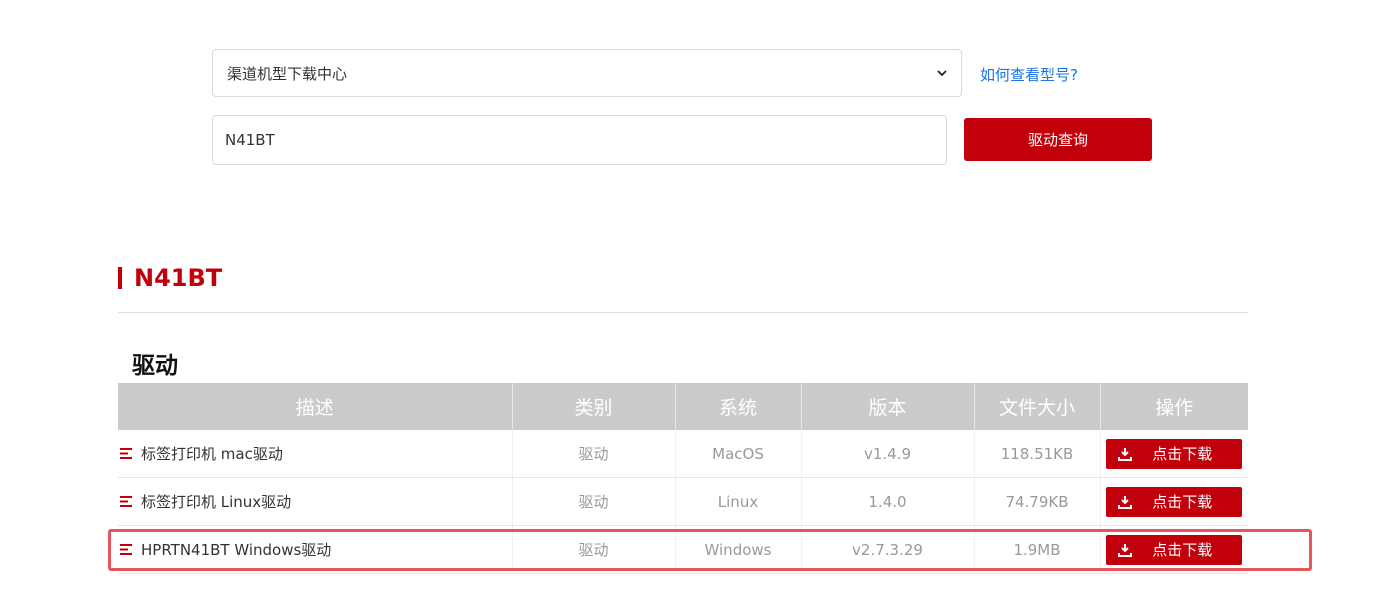 Image resolution: width=1380 pixels, height=599 pixels. What do you see at coordinates (888, 406) in the screenshot?
I see `header-version: 版本` at bounding box center [888, 406].